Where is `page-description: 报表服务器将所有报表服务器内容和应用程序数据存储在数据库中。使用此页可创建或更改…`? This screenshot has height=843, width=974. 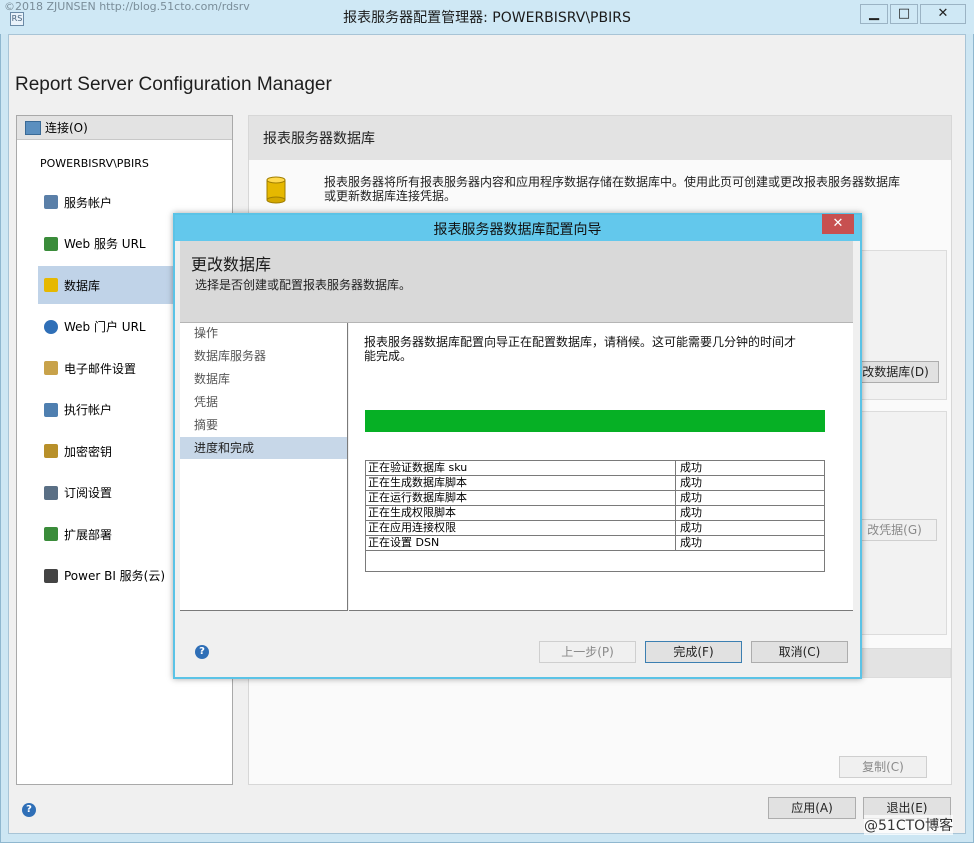 page-description: 报表服务器将所有报表服务器内容和应用程序数据存储在数据库中。使用此页可创建或更改… is located at coordinates (612, 189).